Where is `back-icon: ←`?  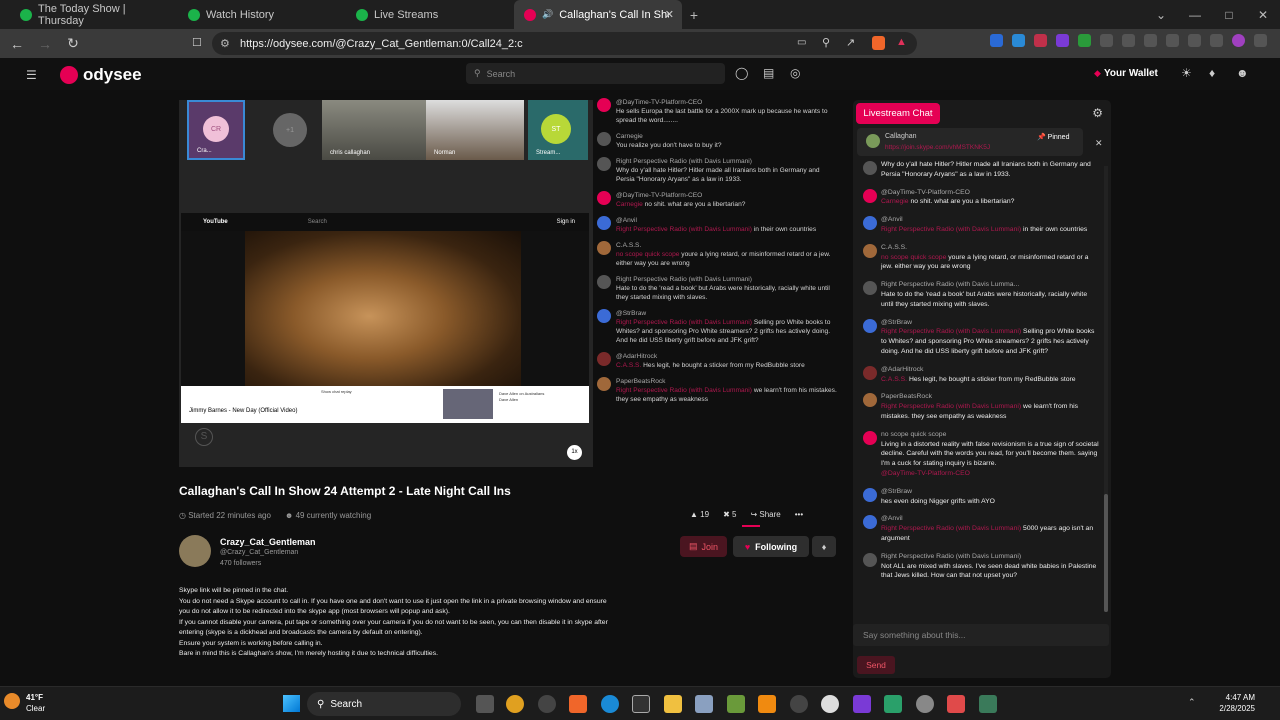
back-icon: ← is located at coordinates (17, 44).